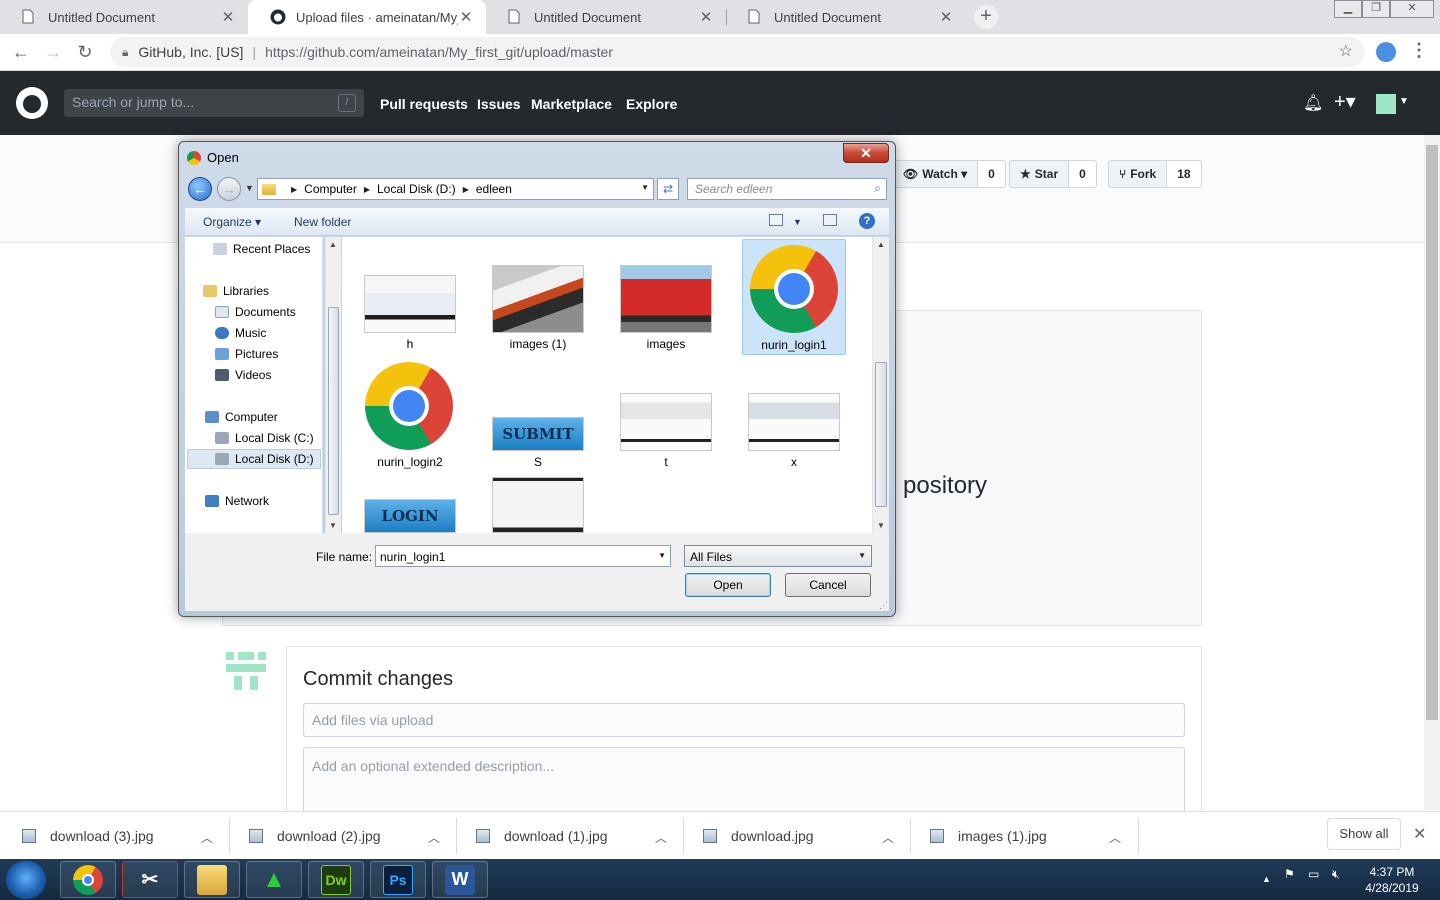  Describe the element at coordinates (21, 52) in the screenshot. I see `back-arrow-icon: ←` at that location.